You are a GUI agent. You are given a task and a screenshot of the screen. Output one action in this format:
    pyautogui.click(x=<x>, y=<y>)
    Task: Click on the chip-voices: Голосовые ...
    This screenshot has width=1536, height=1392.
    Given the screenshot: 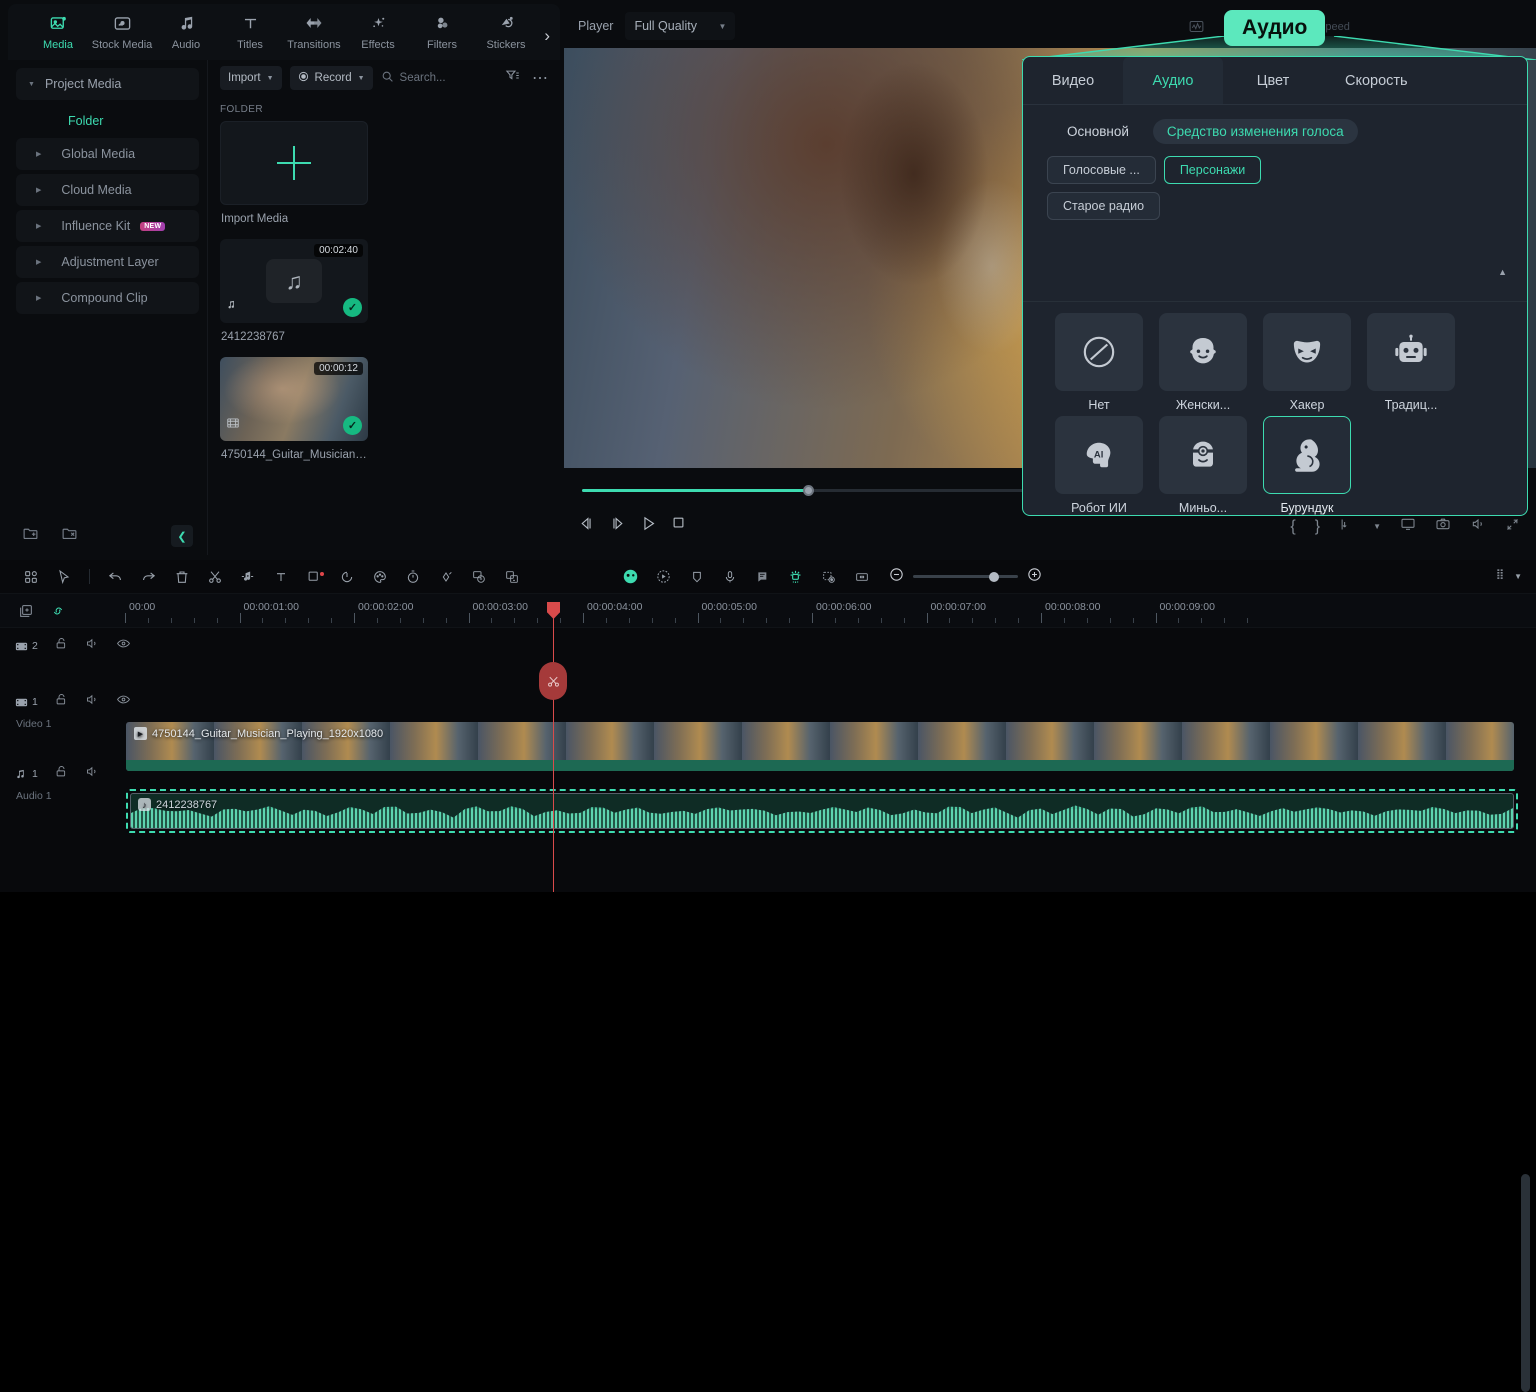 What is the action you would take?
    pyautogui.click(x=1101, y=170)
    